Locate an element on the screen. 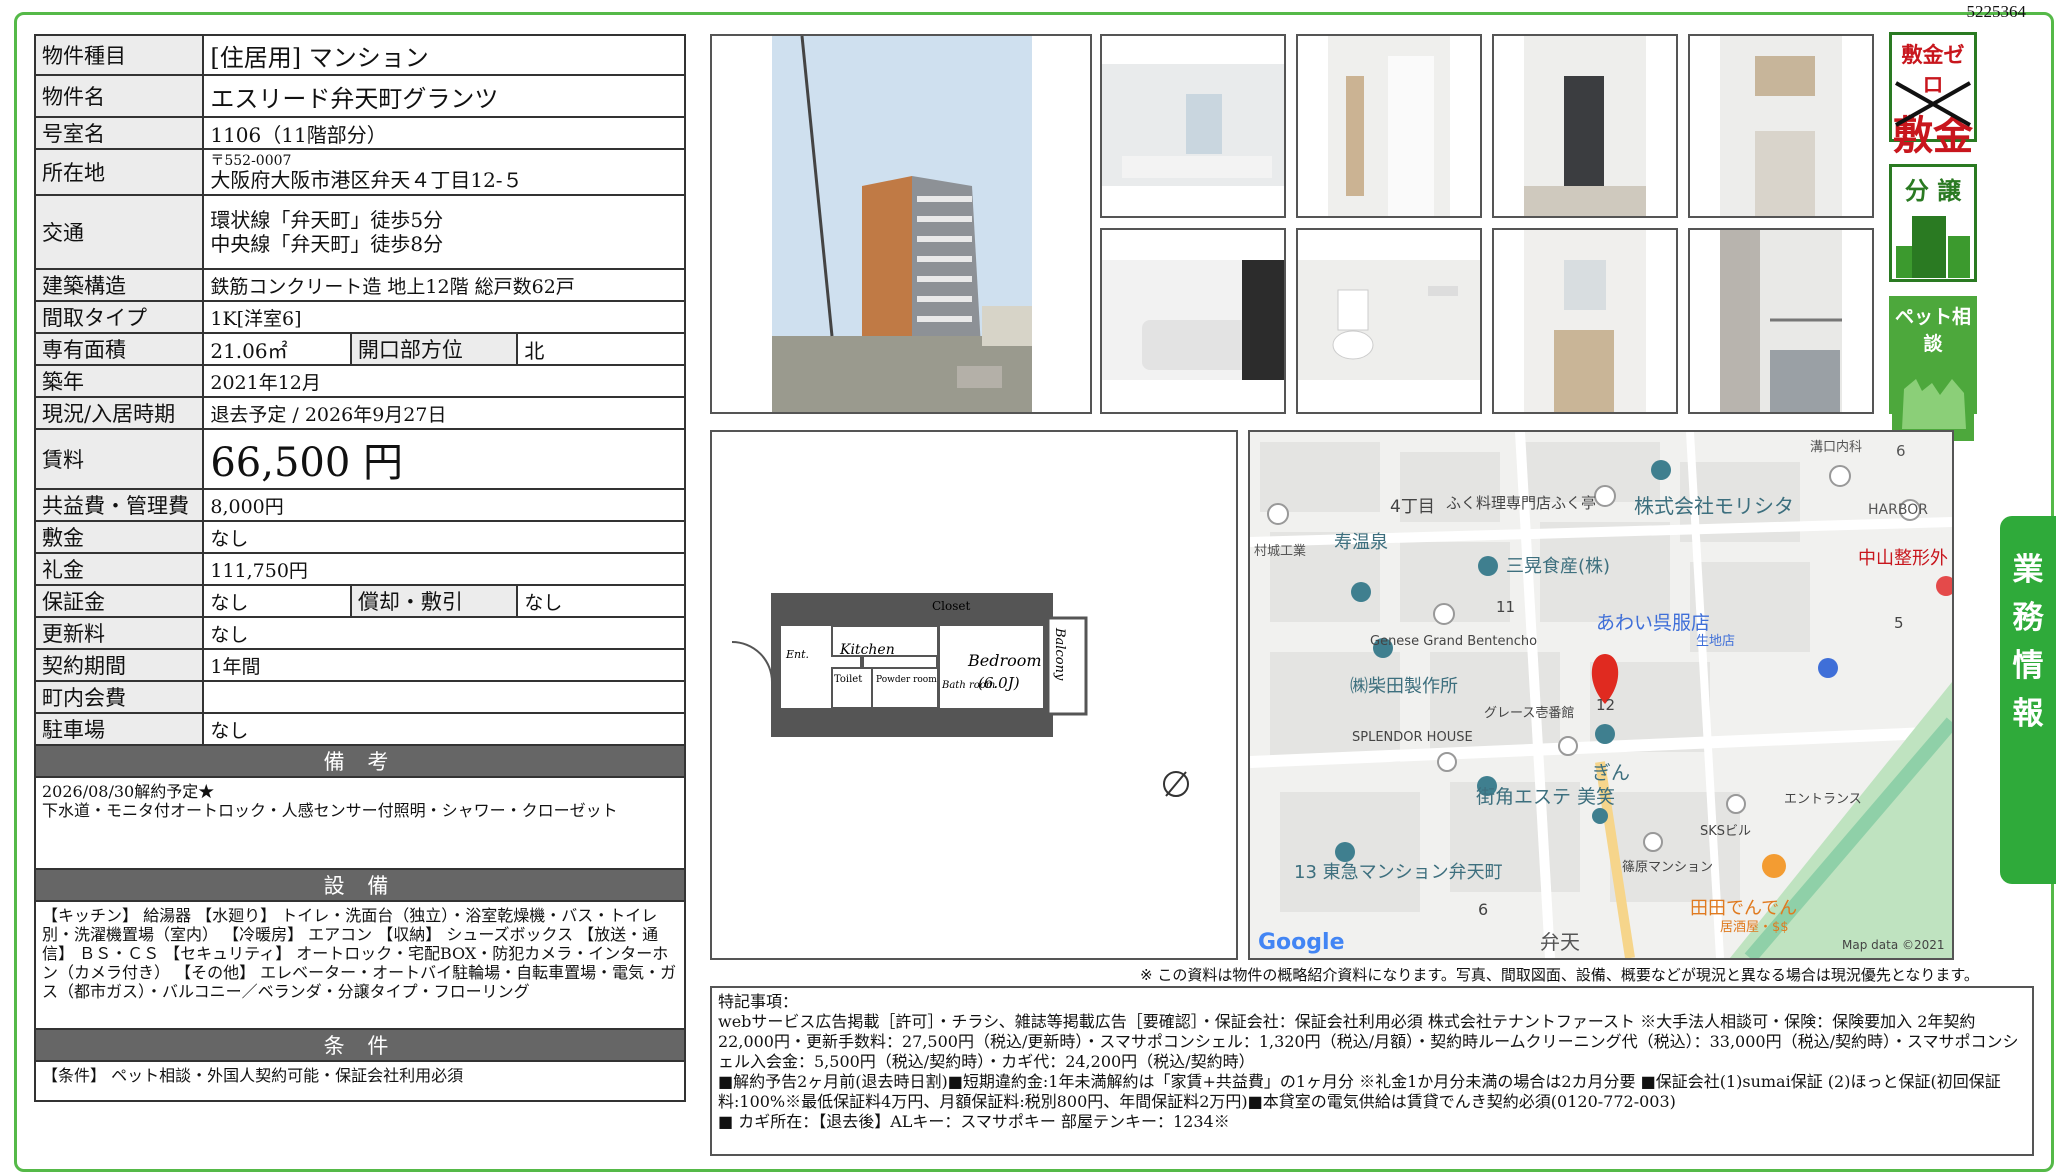 Image resolution: width=2056 pixels, height=1172 pixels. traffic-label: 交通 is located at coordinates (119, 232).